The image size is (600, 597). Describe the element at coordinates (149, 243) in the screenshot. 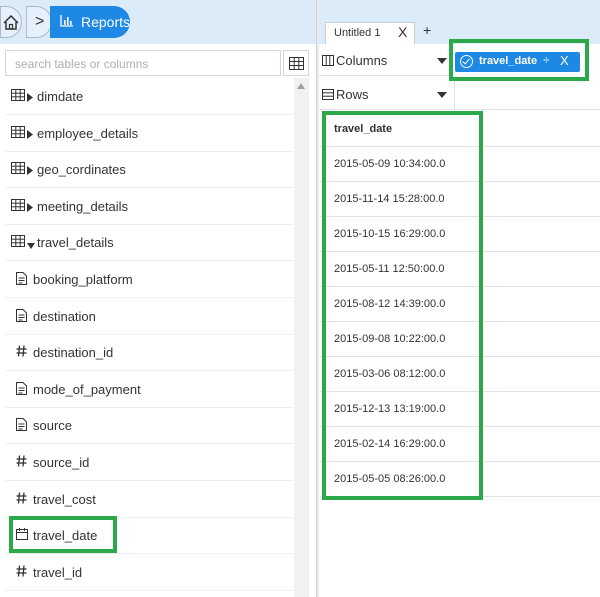

I see `tree-item-travel-details: travel_details` at that location.